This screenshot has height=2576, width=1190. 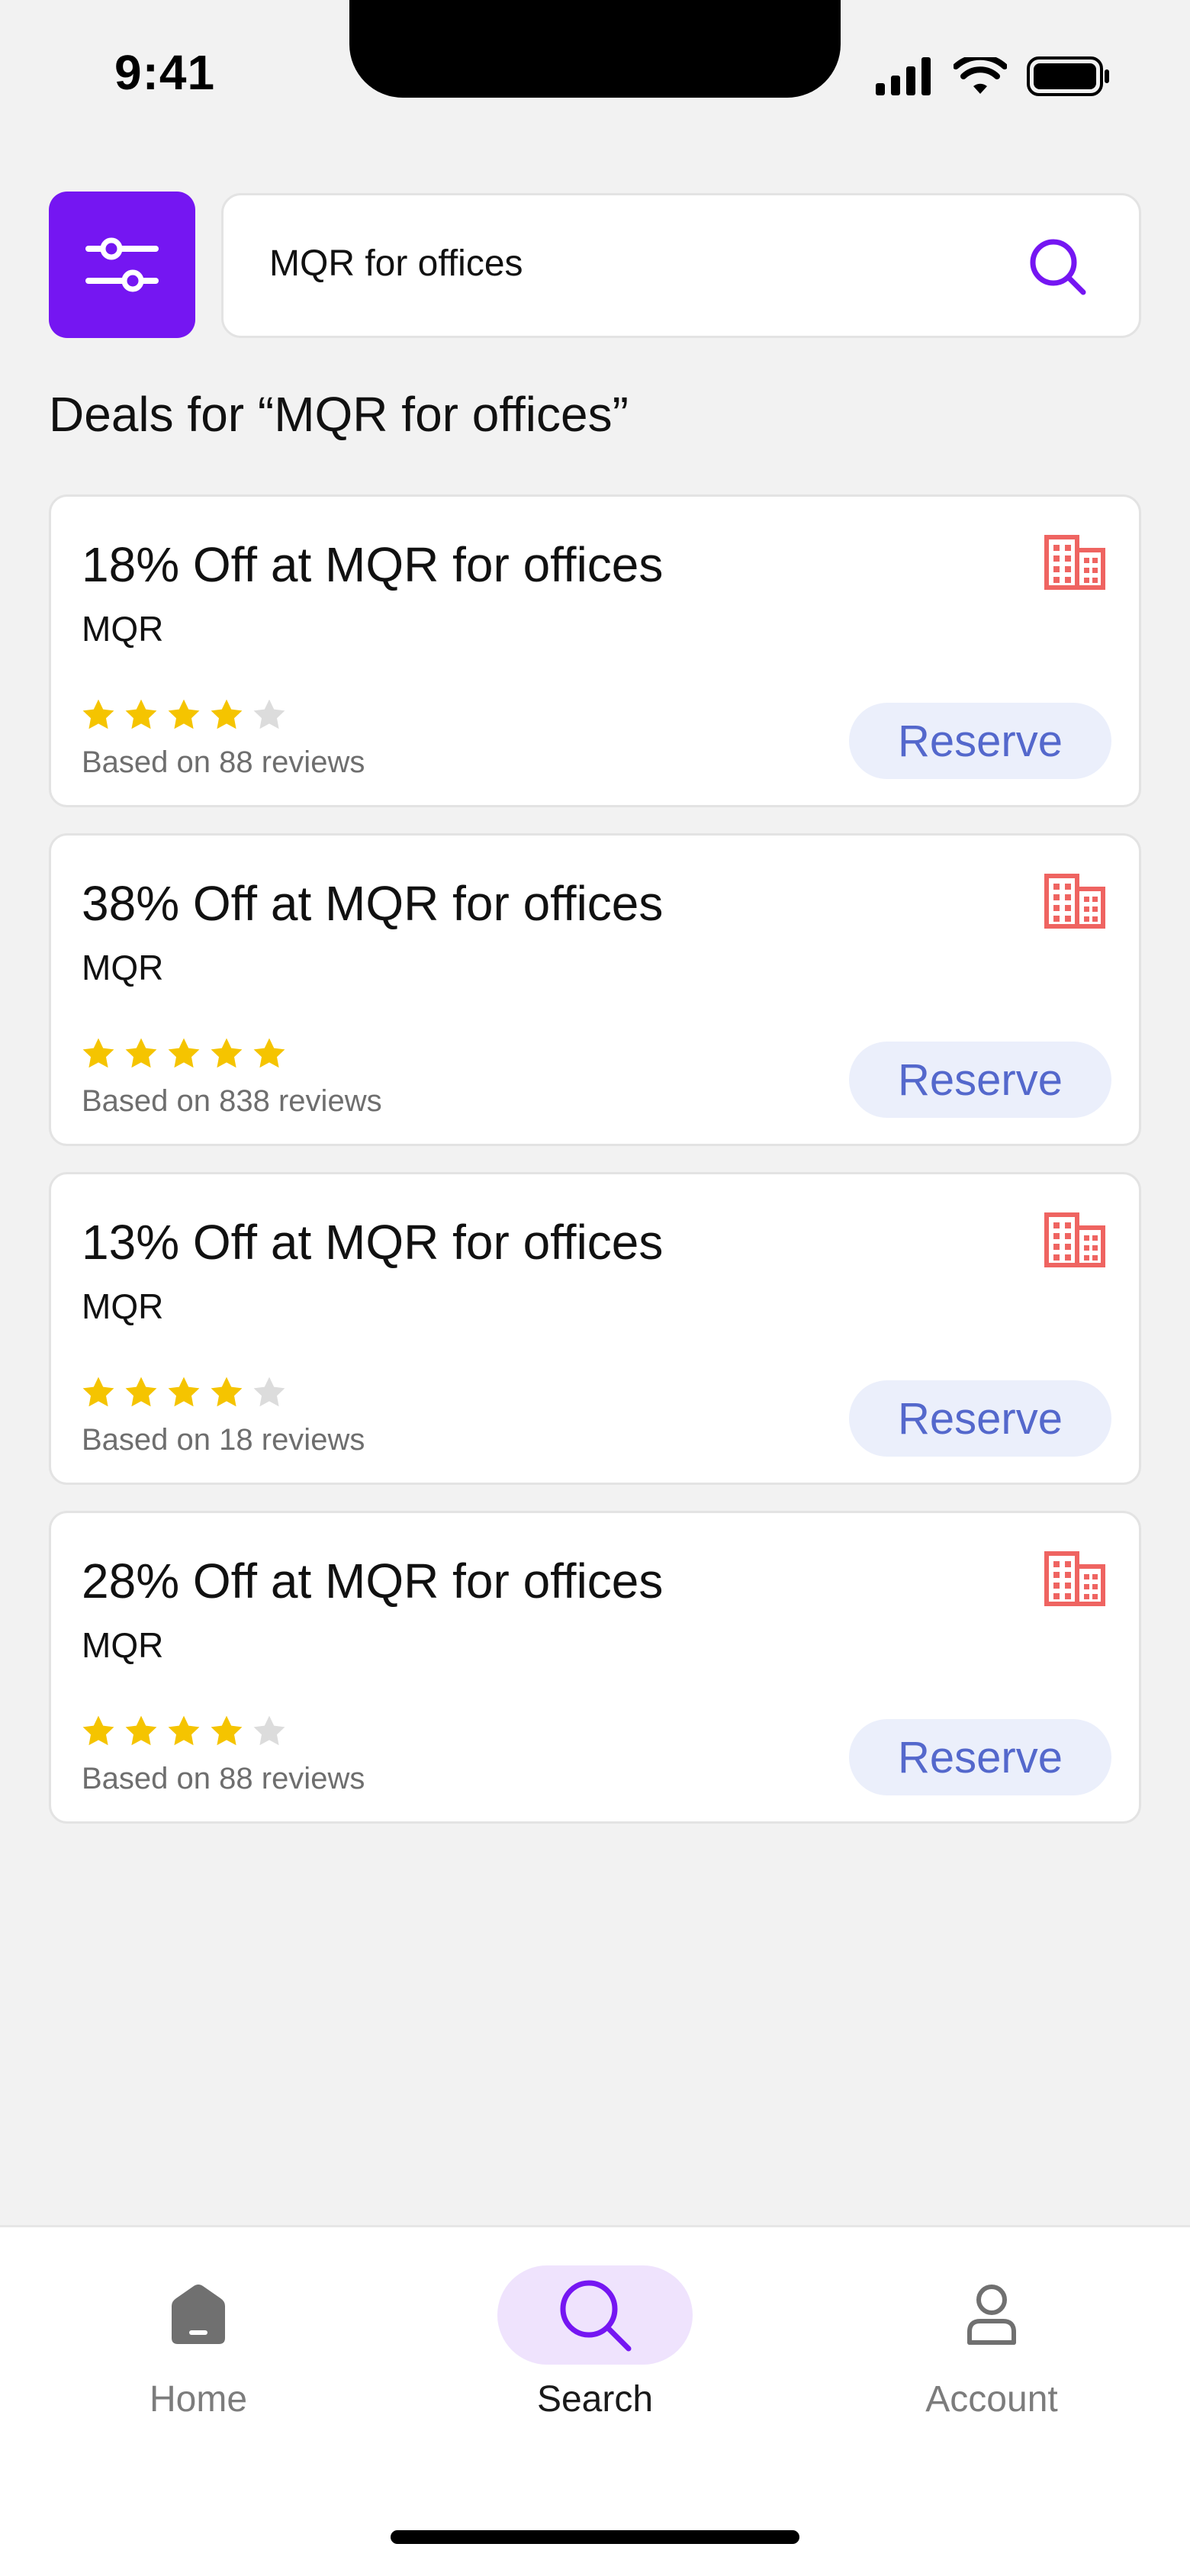 What do you see at coordinates (396, 263) in the screenshot?
I see `search-query: MQR for offices` at bounding box center [396, 263].